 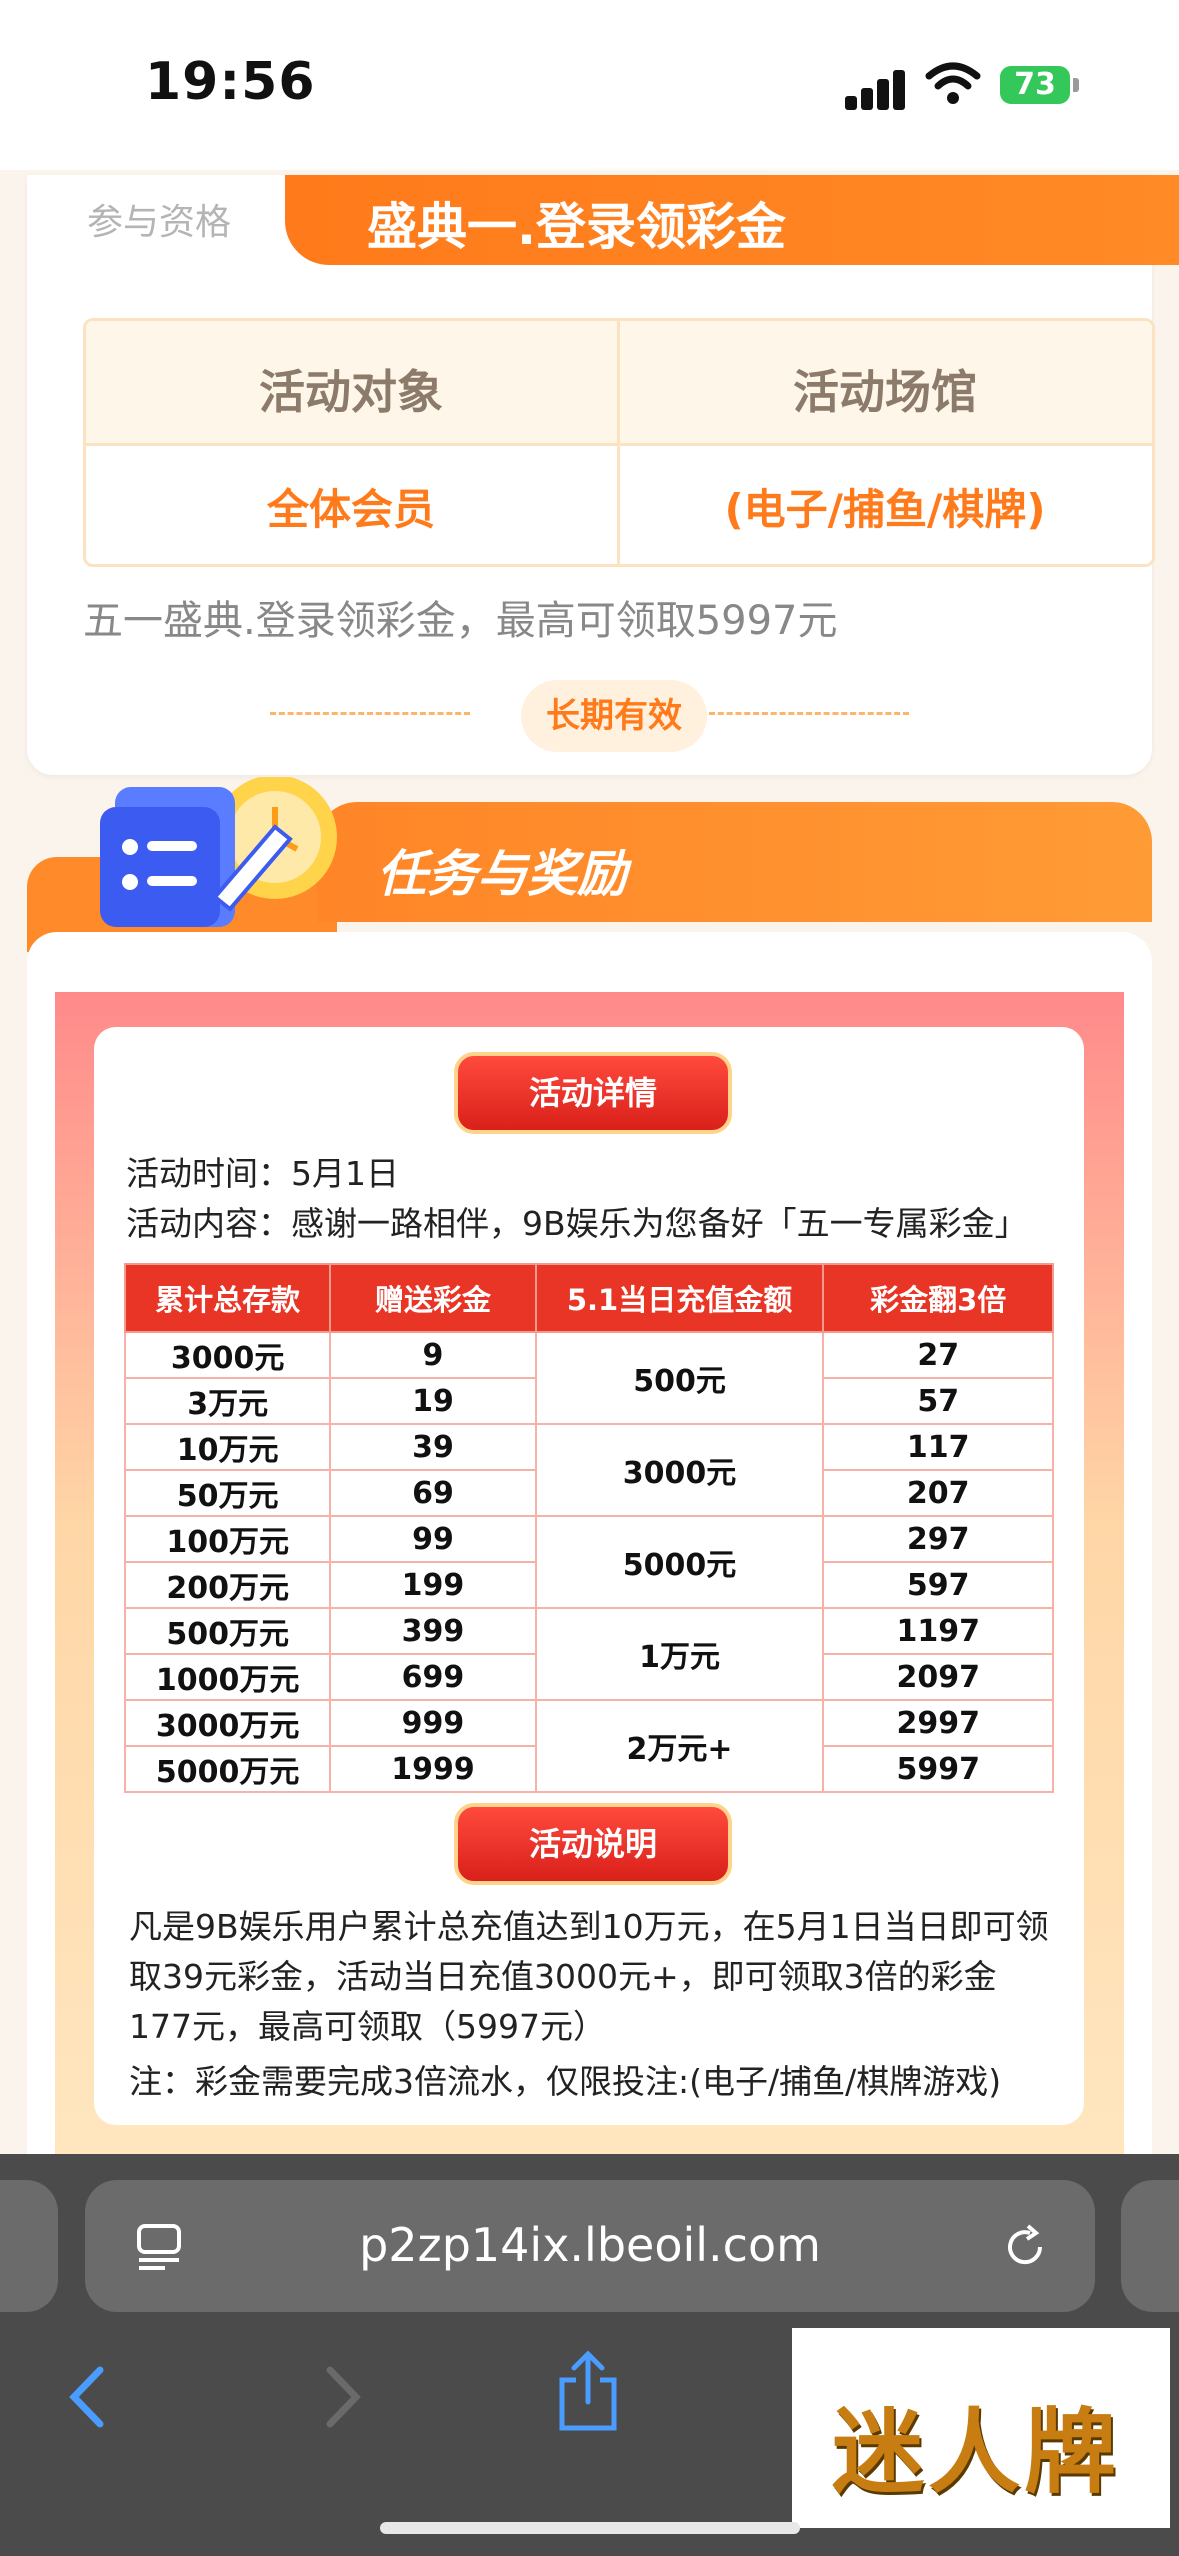 I want to click on eligibility-table: 活动对象 活动场馆 全体会员 (电子/捕鱼/棋牌), so click(x=619, y=442).